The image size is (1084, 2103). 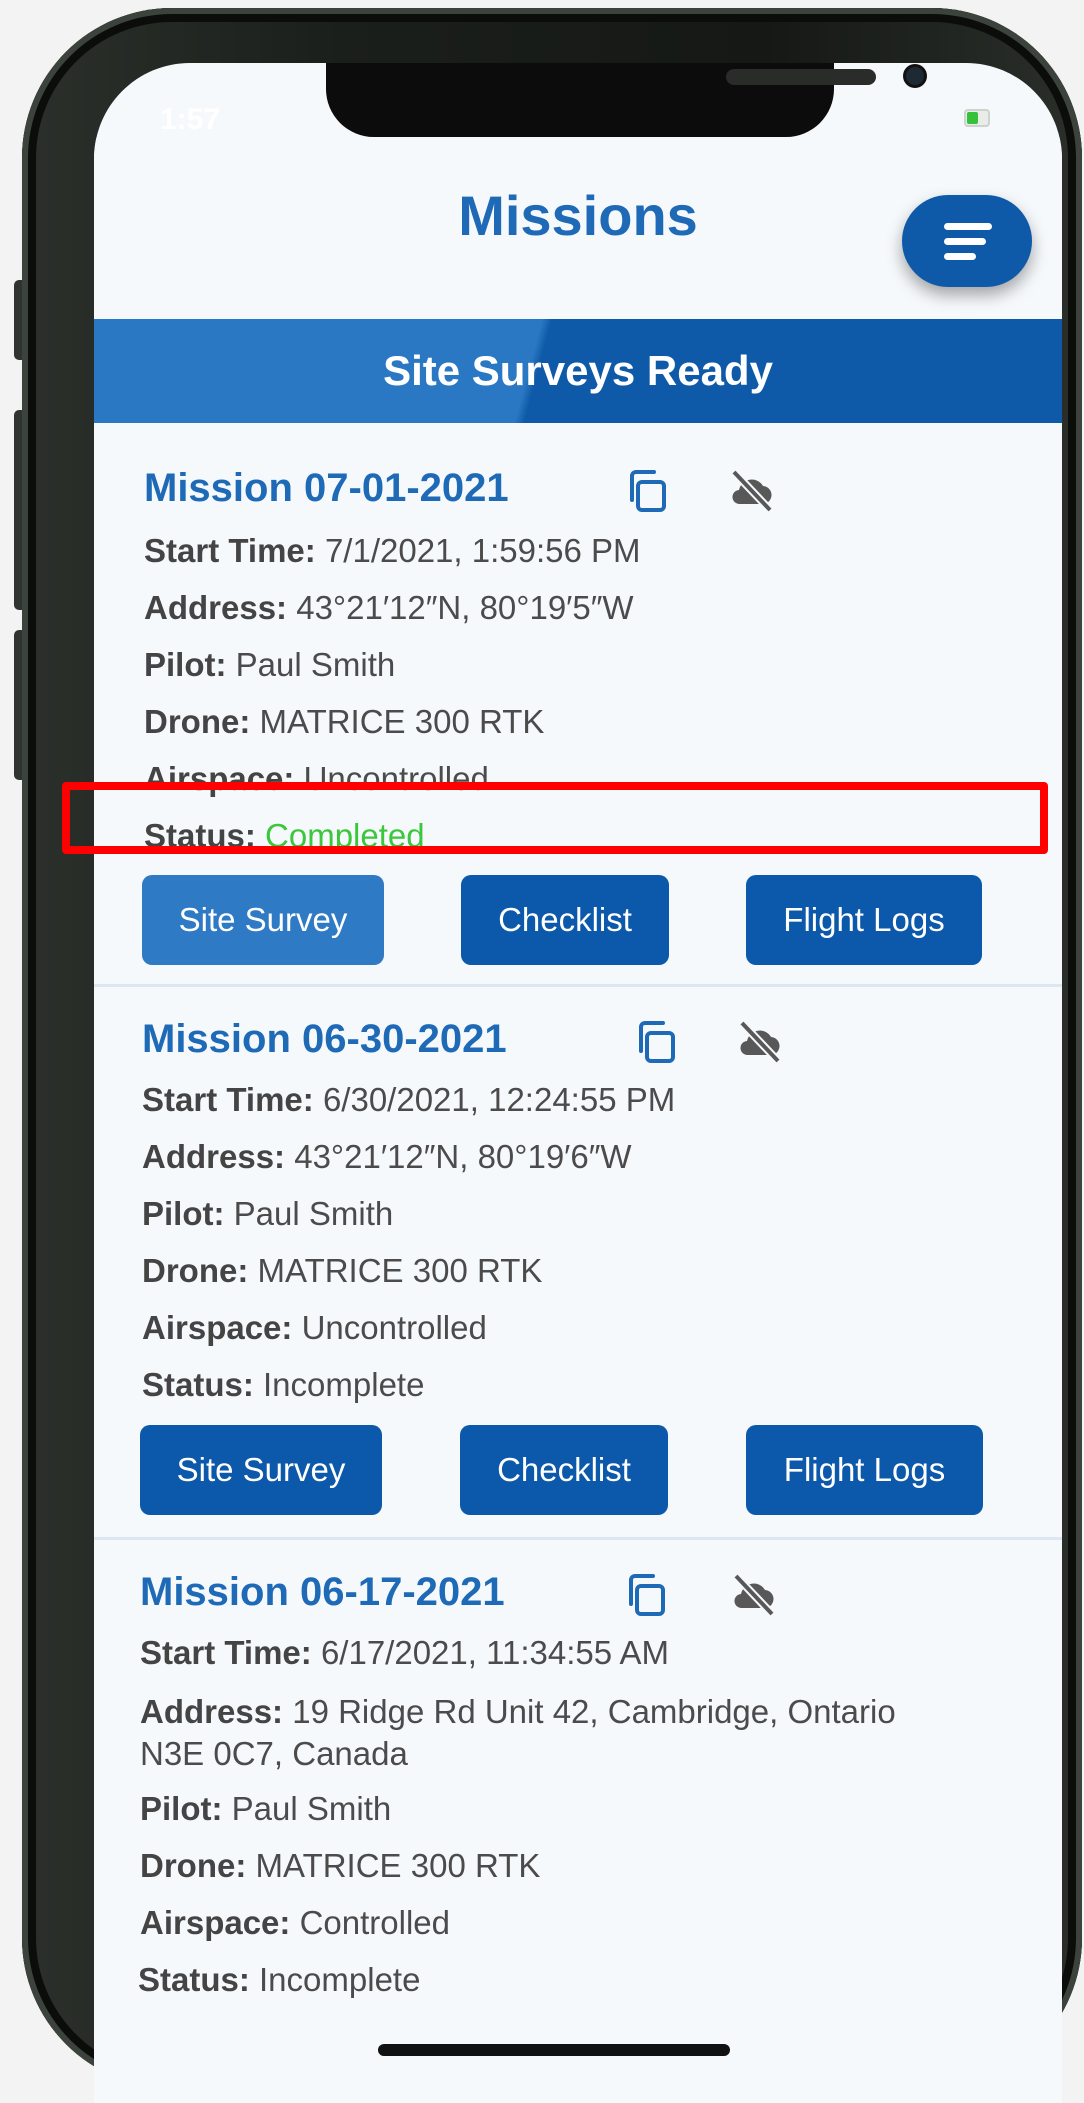 I want to click on mission-title: Mission 06-17-2021, so click(x=322, y=1592).